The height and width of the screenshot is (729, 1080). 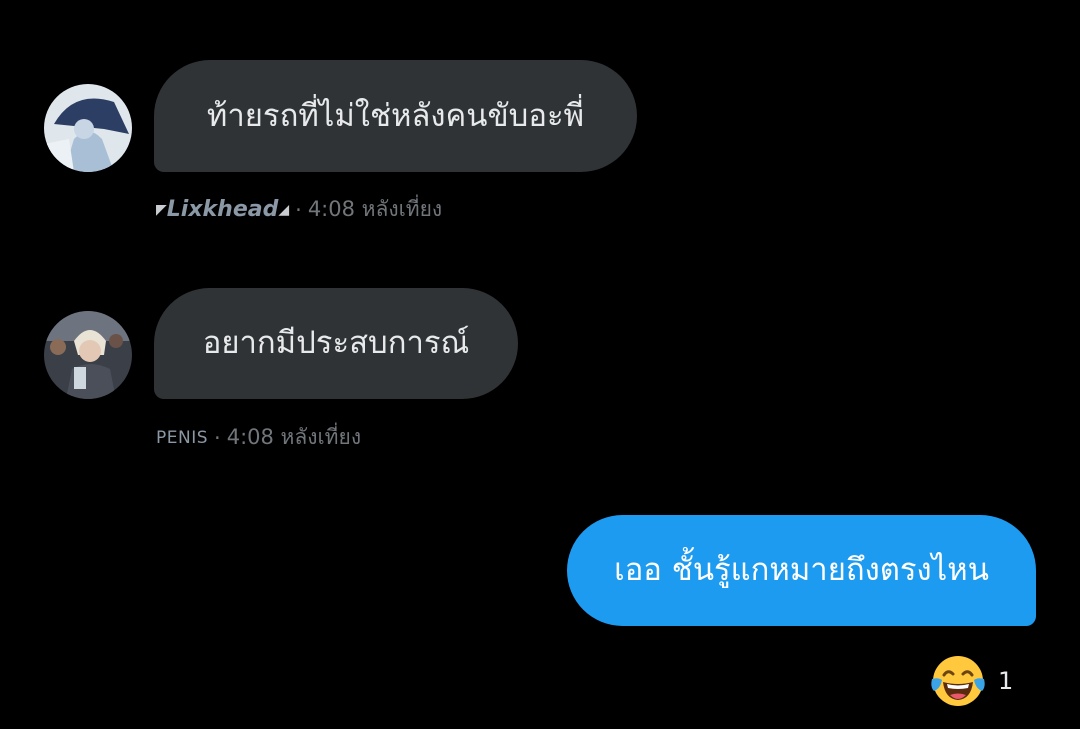 What do you see at coordinates (223, 209) in the screenshot?
I see `sender-name: Lixkhead` at bounding box center [223, 209].